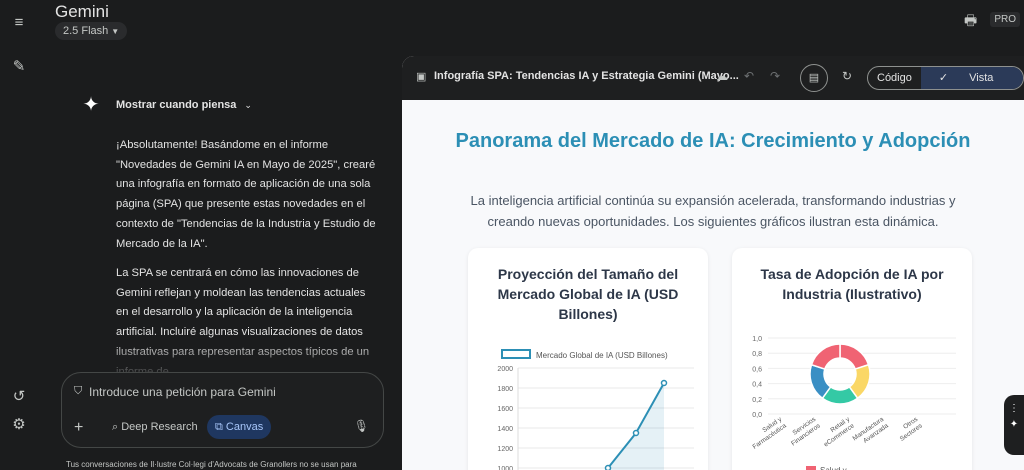 The width and height of the screenshot is (1024, 470). I want to click on y-tick-label: 1600, so click(505, 409).